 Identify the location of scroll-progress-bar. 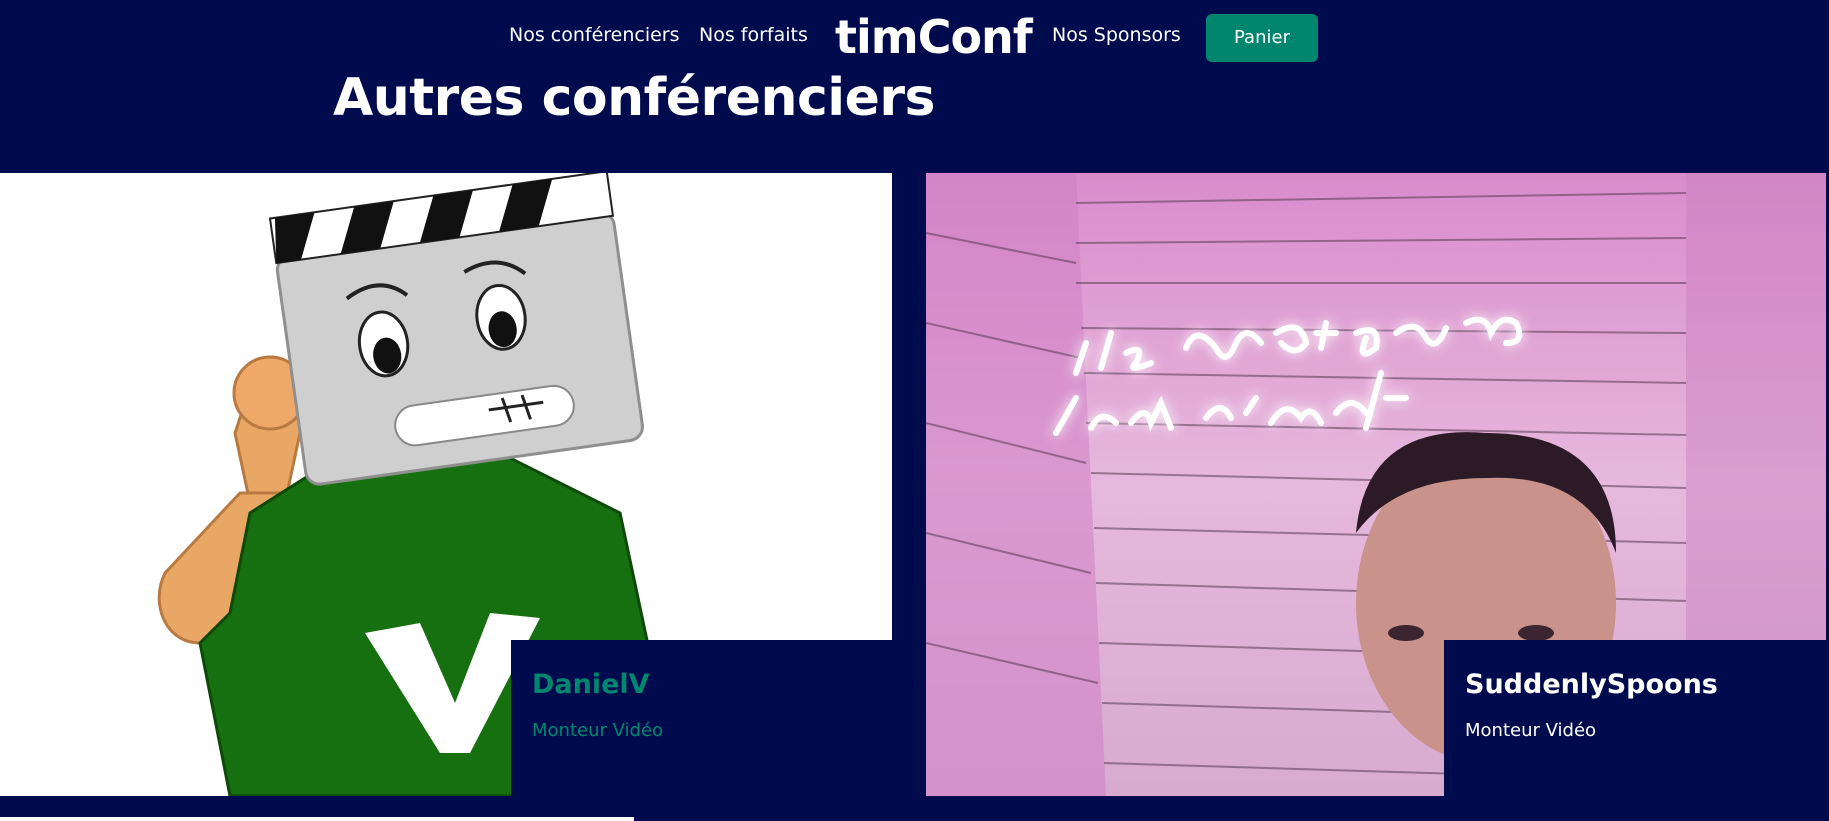
(317, 819).